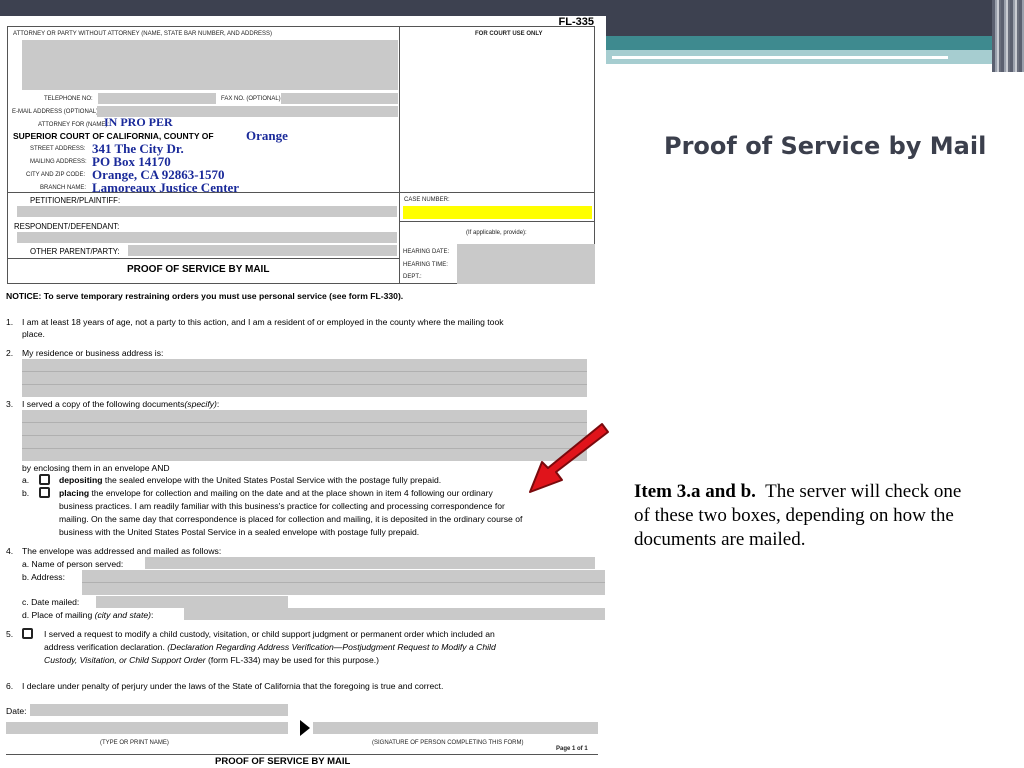  What do you see at coordinates (63, 188) in the screenshot?
I see `branch-label: BRANCH NAME:` at bounding box center [63, 188].